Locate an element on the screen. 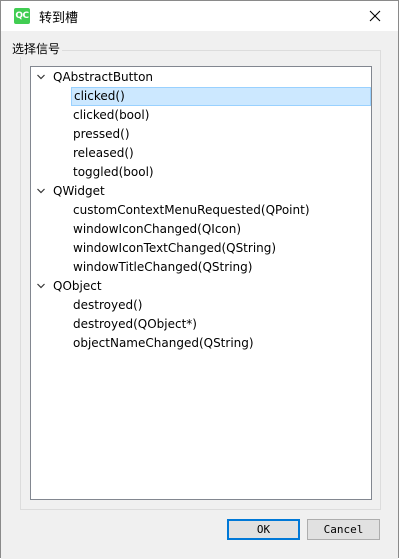  tree-signal-item: released() is located at coordinates (201, 153).